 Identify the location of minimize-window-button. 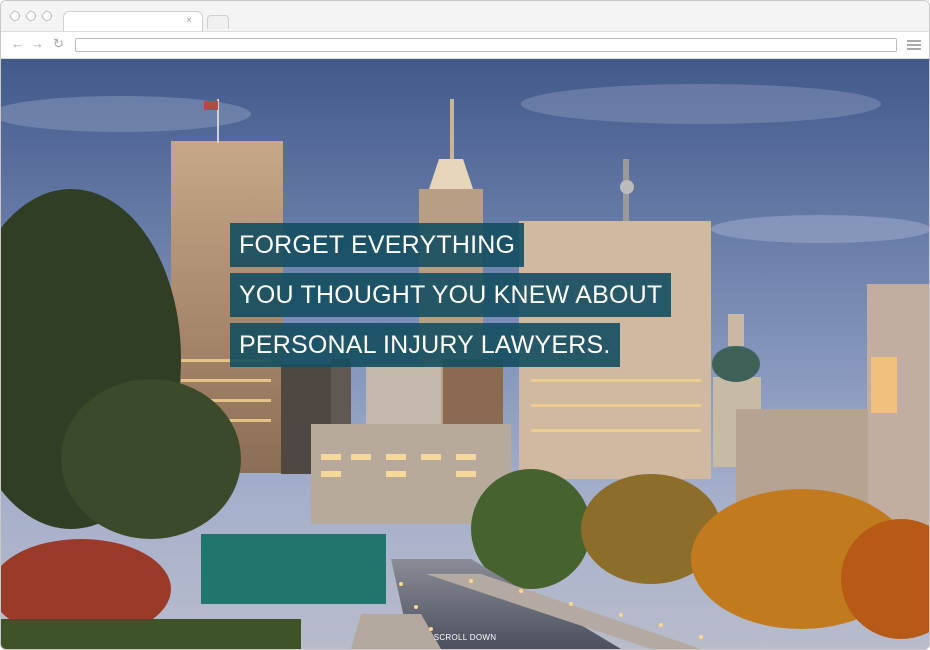
(31, 16).